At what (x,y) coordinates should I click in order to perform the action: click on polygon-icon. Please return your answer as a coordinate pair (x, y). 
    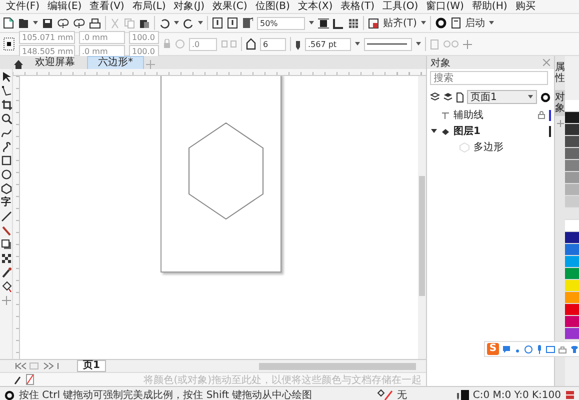
    Looking at the image, I should click on (6, 188).